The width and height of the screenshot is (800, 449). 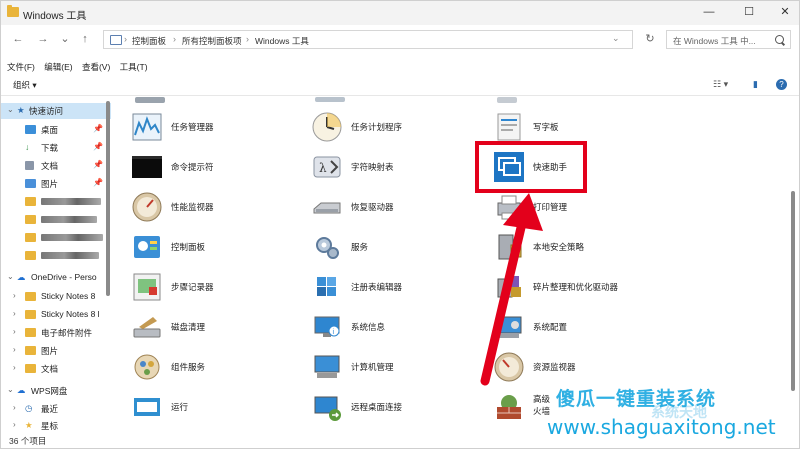 I want to click on sidebar-item-od-documents: › 文档, so click(x=56, y=369).